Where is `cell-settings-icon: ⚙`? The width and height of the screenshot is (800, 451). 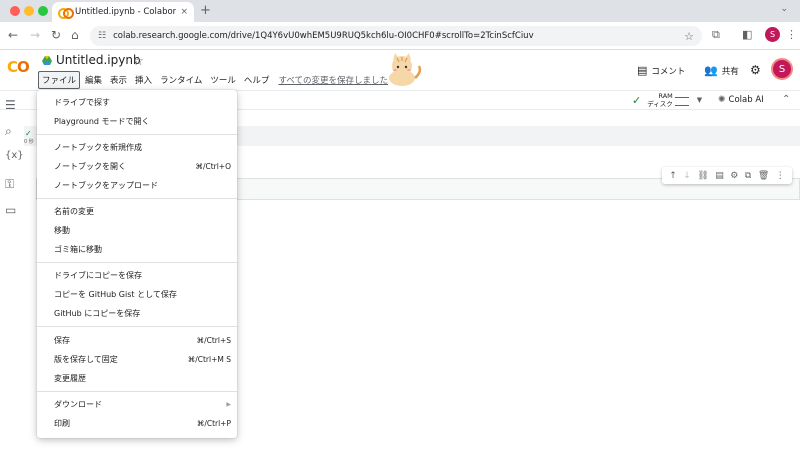
cell-settings-icon: ⚙ is located at coordinates (734, 176).